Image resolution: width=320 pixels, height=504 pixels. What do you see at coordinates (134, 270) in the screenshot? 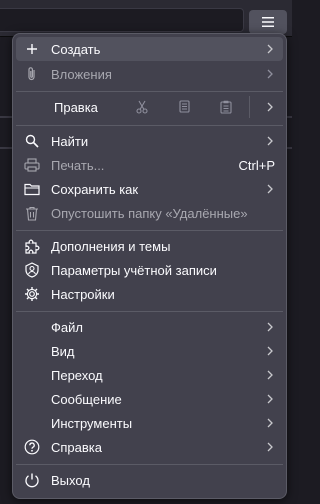
I see `menu-item-label: Параметры учётной записи` at bounding box center [134, 270].